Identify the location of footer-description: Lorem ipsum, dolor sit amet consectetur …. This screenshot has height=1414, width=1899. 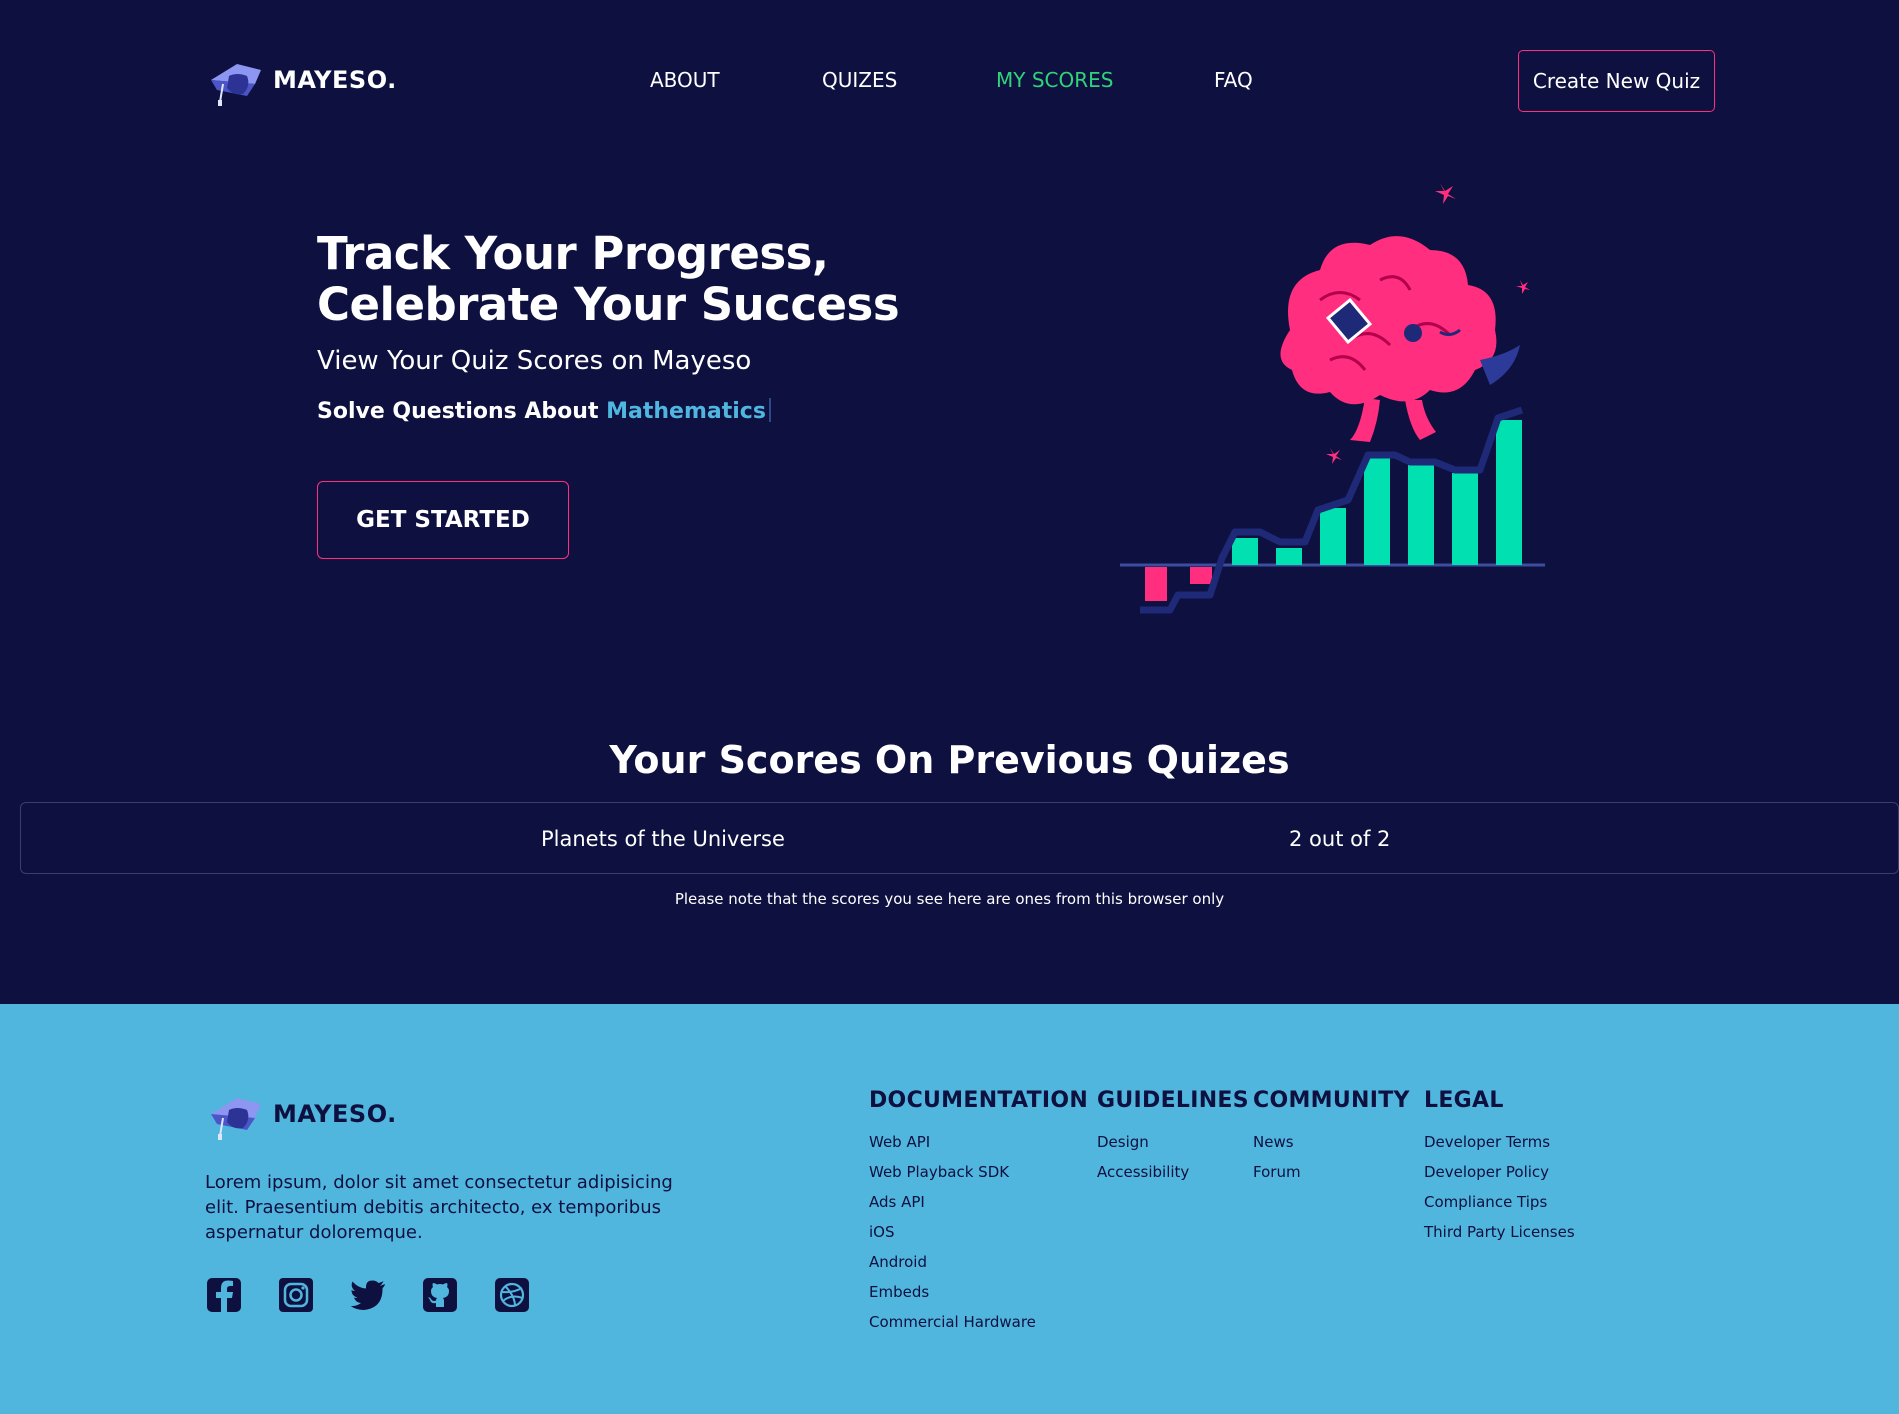
(439, 1207).